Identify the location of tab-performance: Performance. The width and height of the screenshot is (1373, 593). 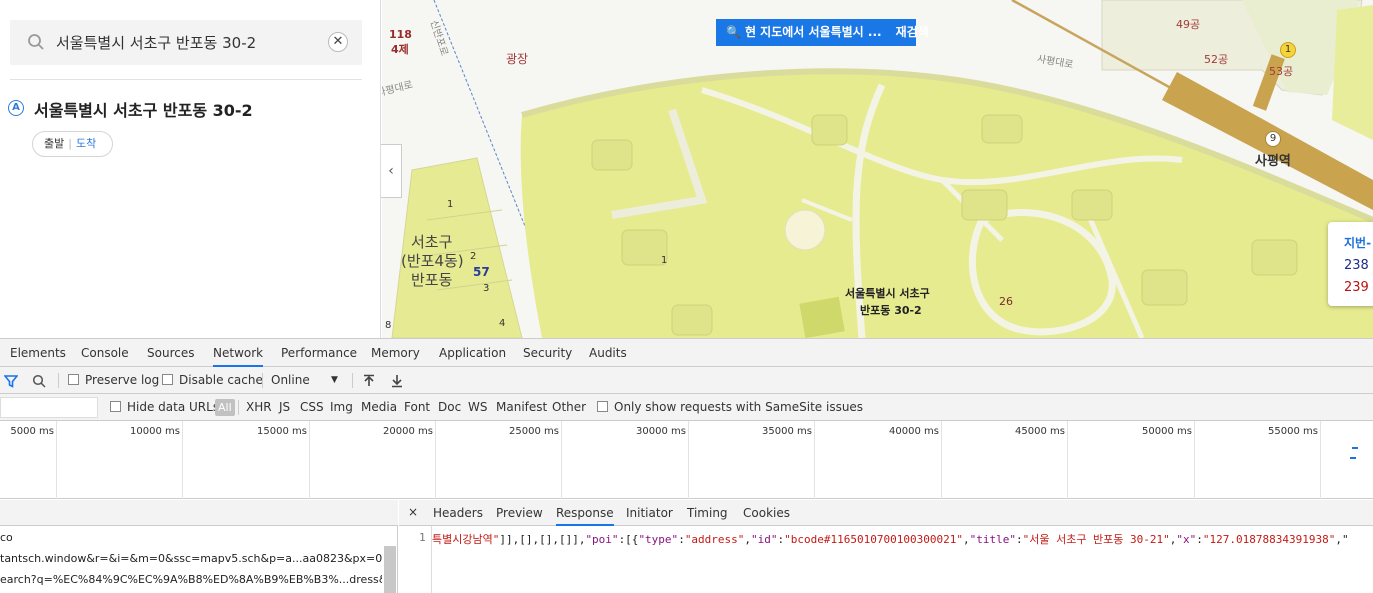
(319, 353).